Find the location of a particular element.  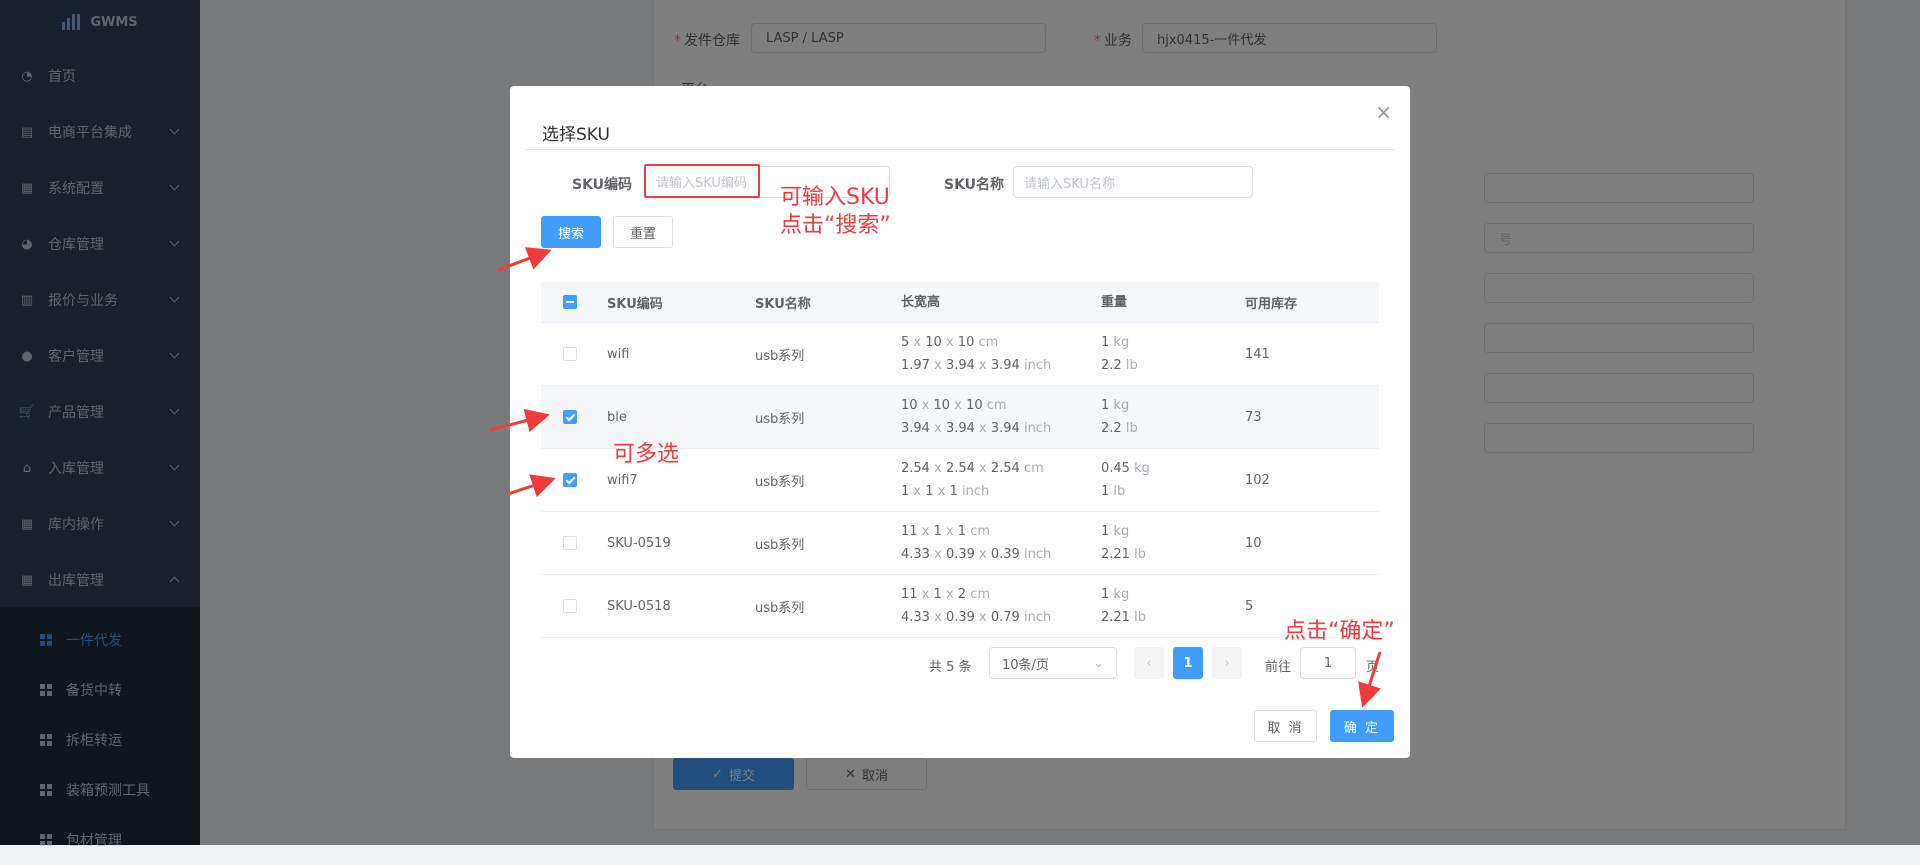

arrow-to-row-wifi7 is located at coordinates (531, 486).